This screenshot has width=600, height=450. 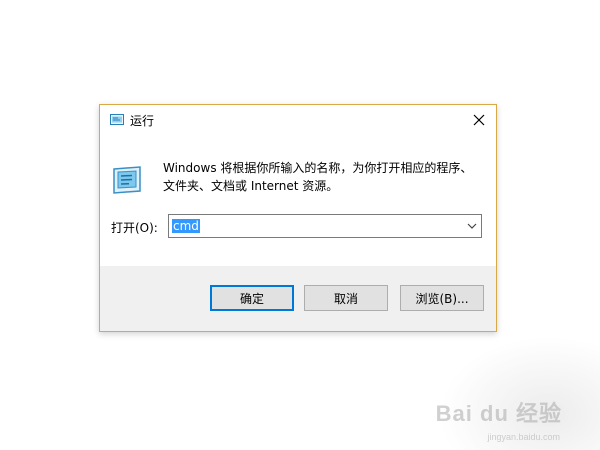 I want to click on watermark-url: jingyan.baidu.com, so click(x=523, y=437).